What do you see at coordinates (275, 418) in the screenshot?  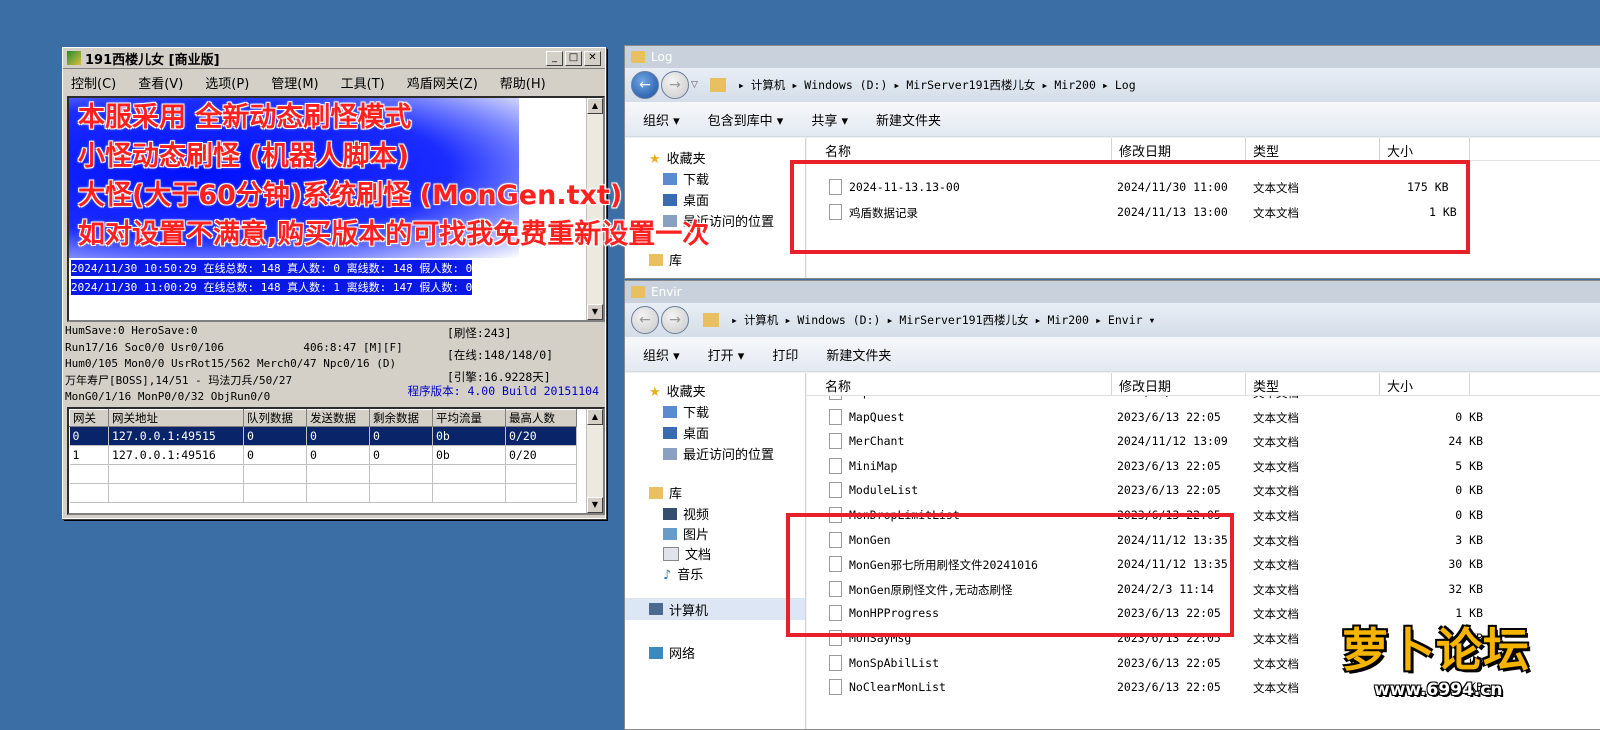 I see `col-queue: 队列数据` at bounding box center [275, 418].